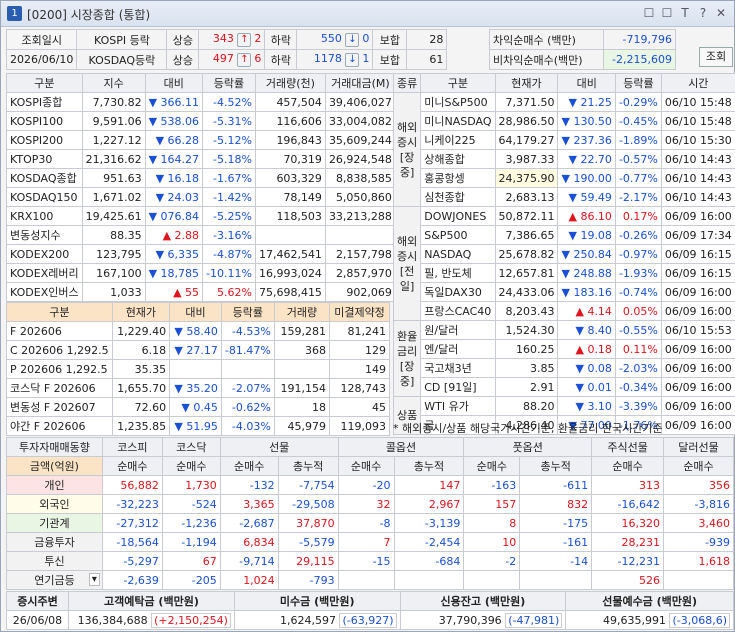  I want to click on world-row: 홍콩항셍 24,375.90 ▼ 190.00 -0.77% 06/10 14:43, so click(564, 178).